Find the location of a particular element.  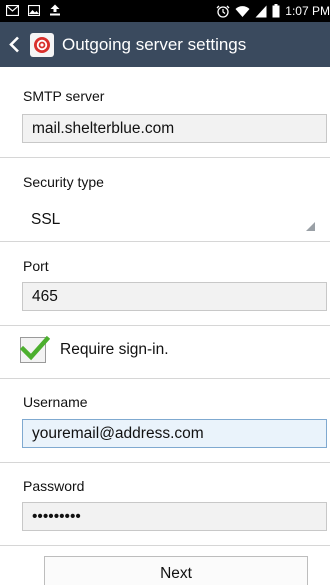

battery-icon is located at coordinates (276, 11).